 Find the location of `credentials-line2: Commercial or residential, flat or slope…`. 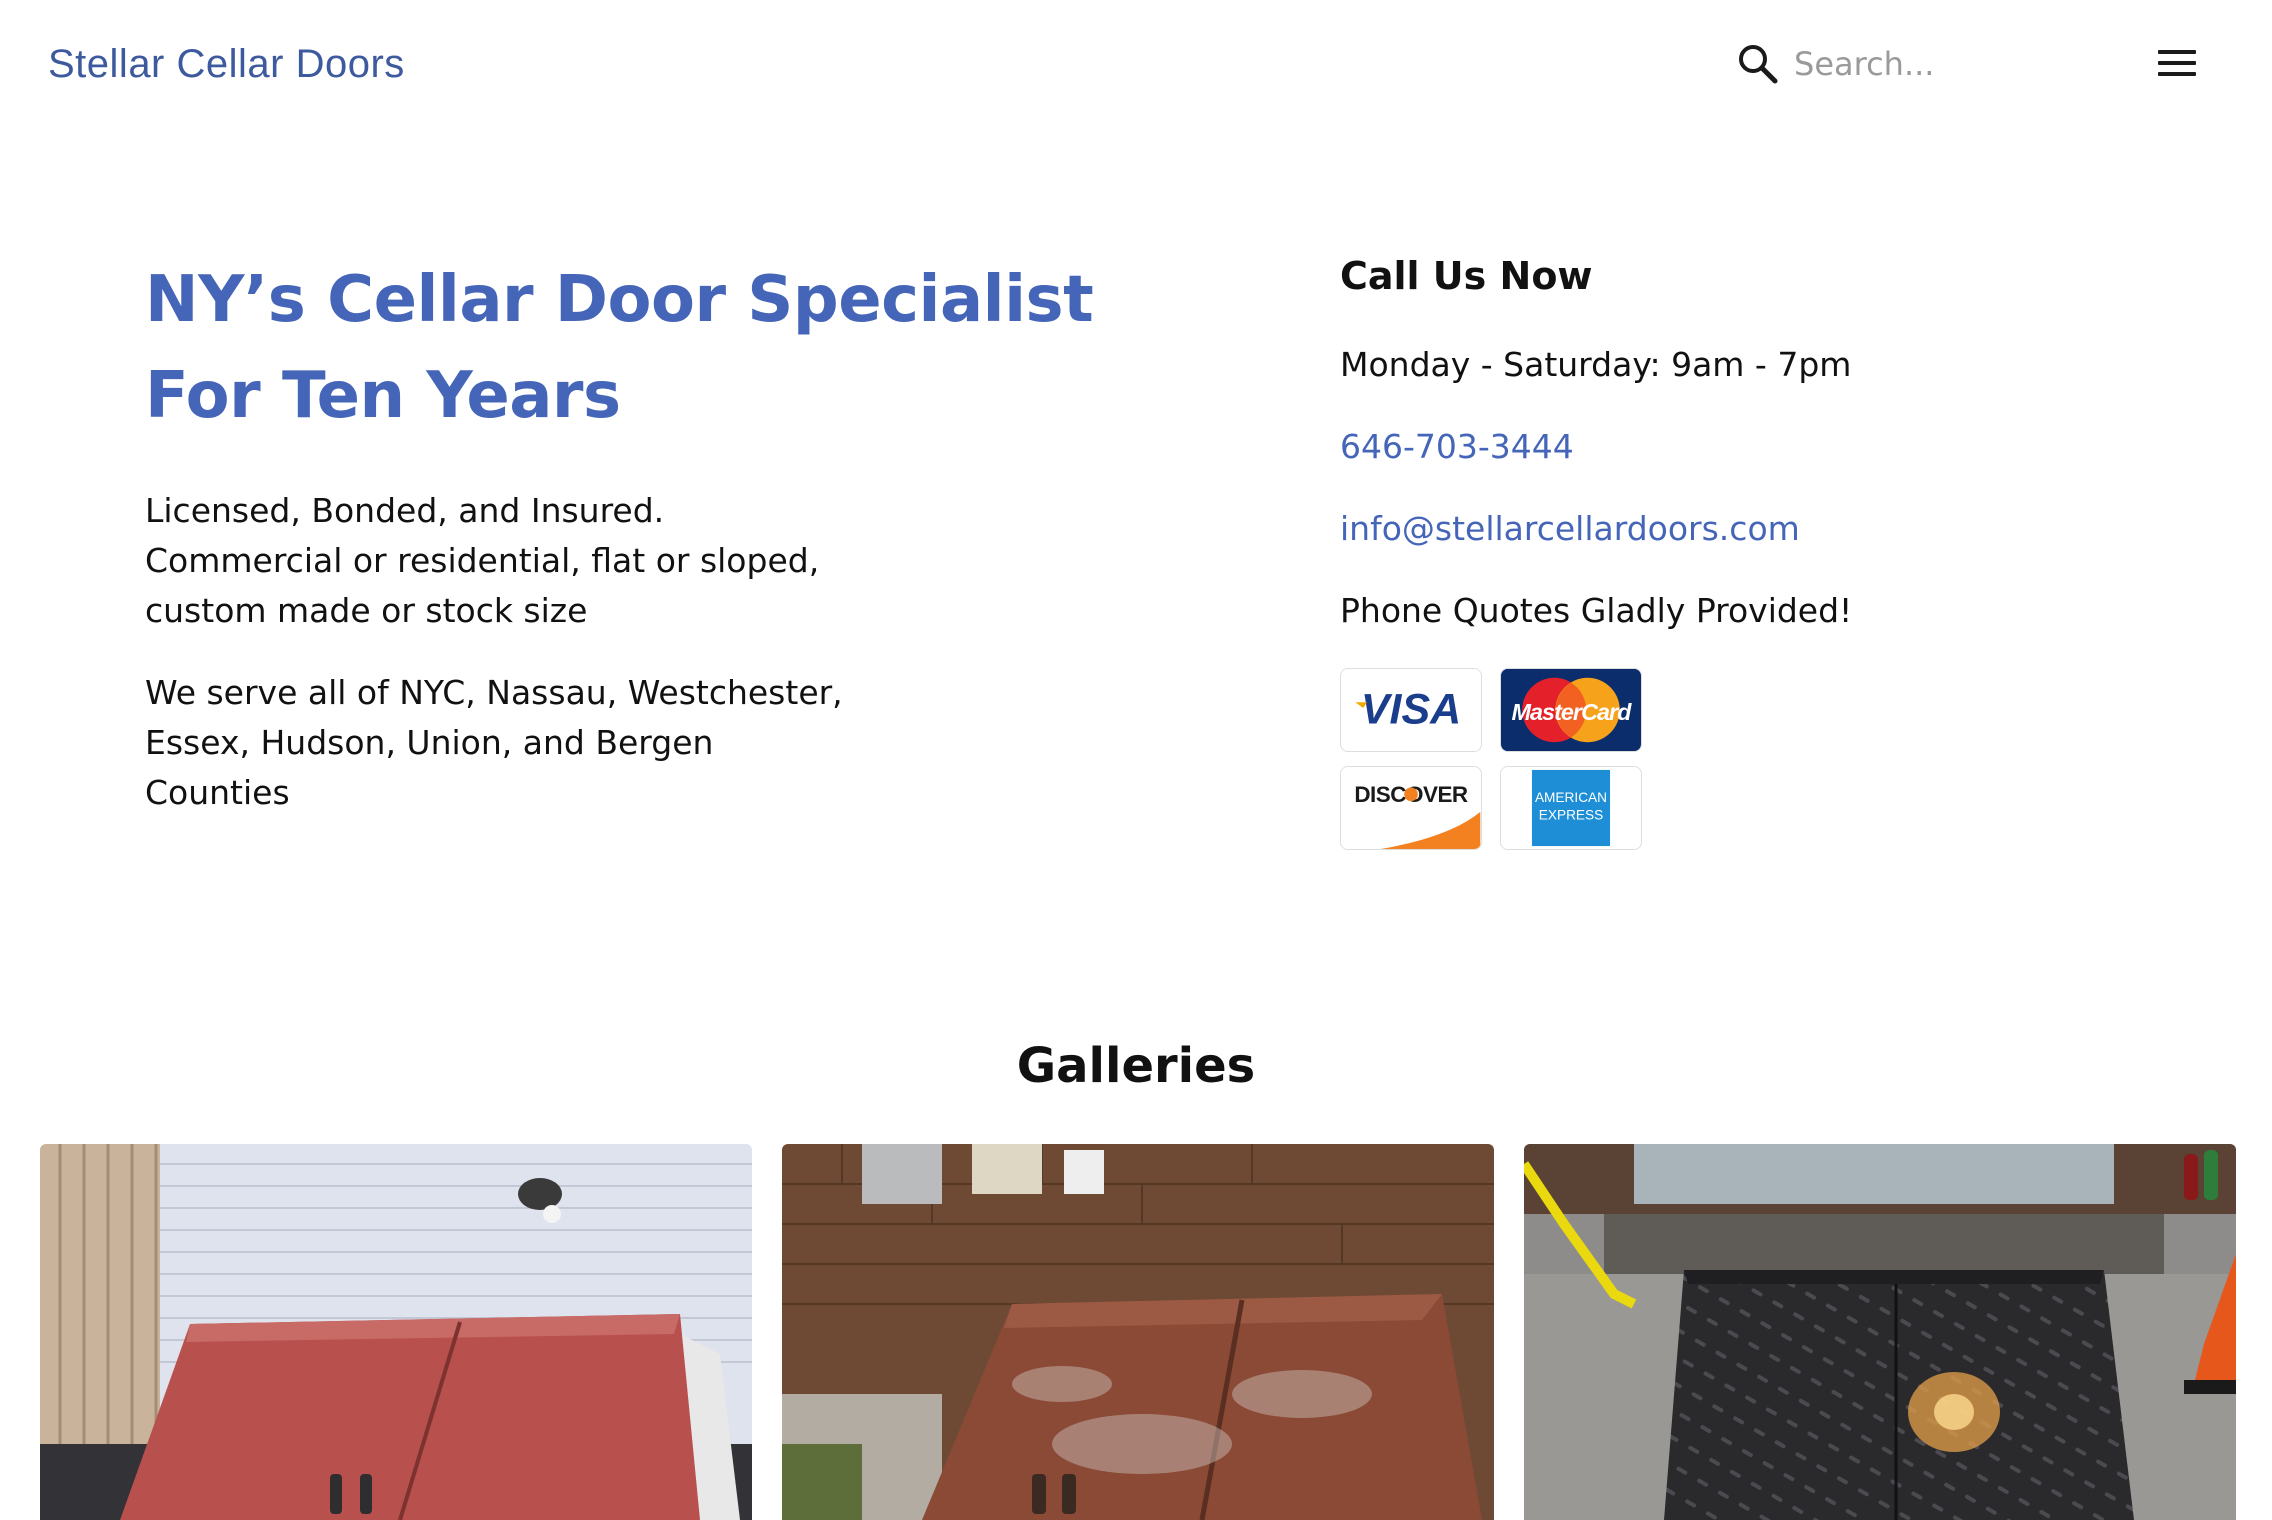

credentials-line2: Commercial or residential, flat or slope… is located at coordinates (482, 560).